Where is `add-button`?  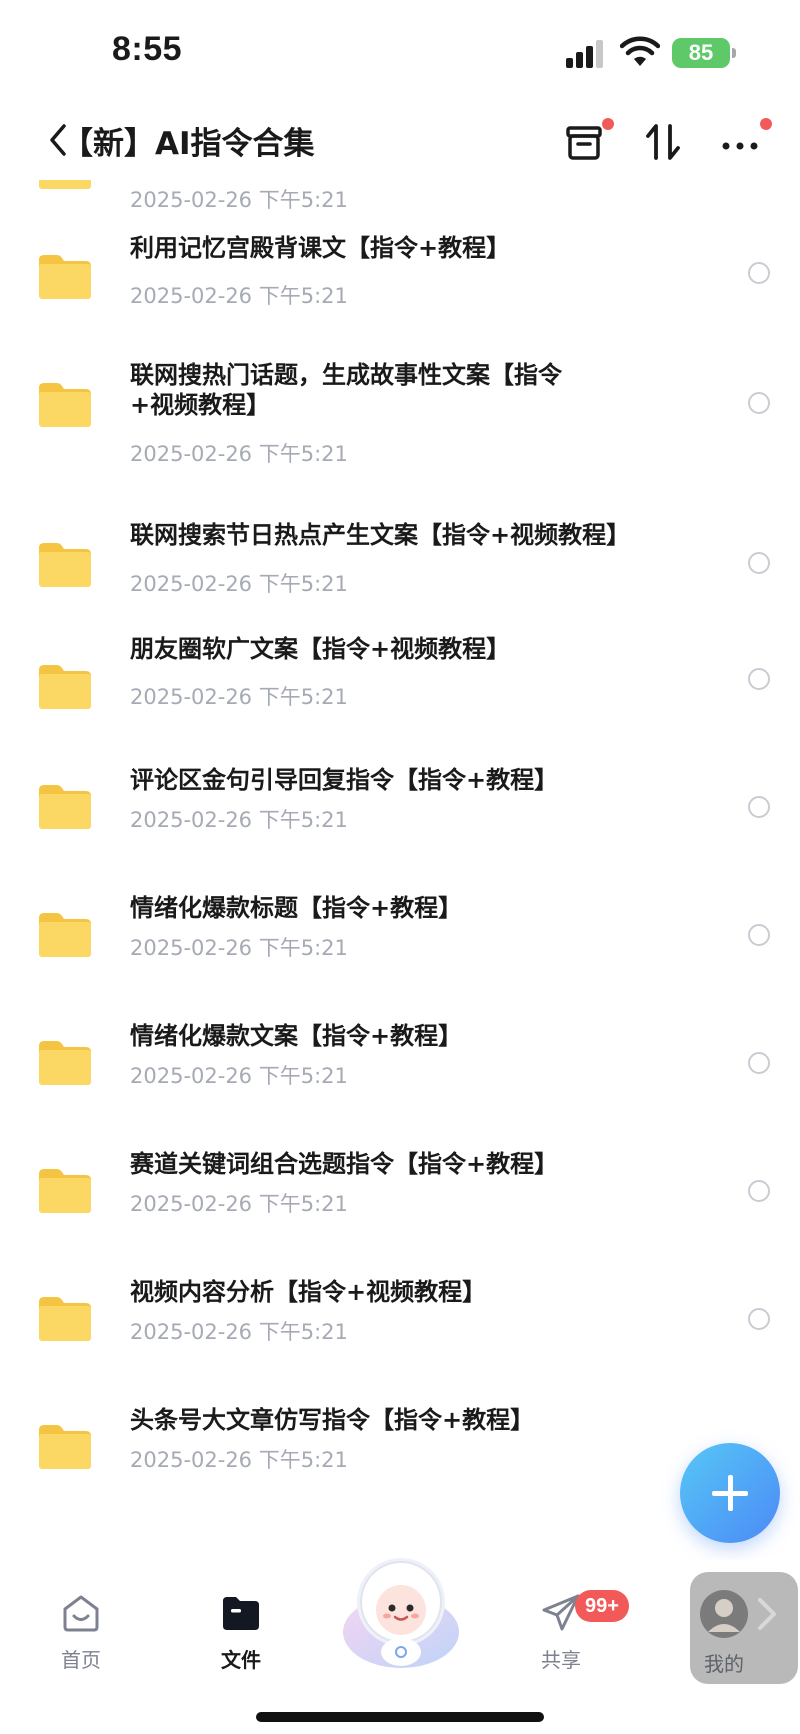
add-button is located at coordinates (730, 1493).